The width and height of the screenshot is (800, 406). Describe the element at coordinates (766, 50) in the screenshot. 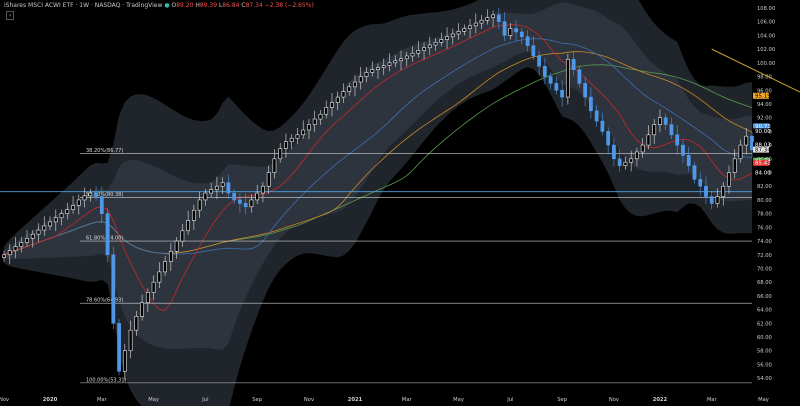

I see `y-tick-label: 102.00` at that location.